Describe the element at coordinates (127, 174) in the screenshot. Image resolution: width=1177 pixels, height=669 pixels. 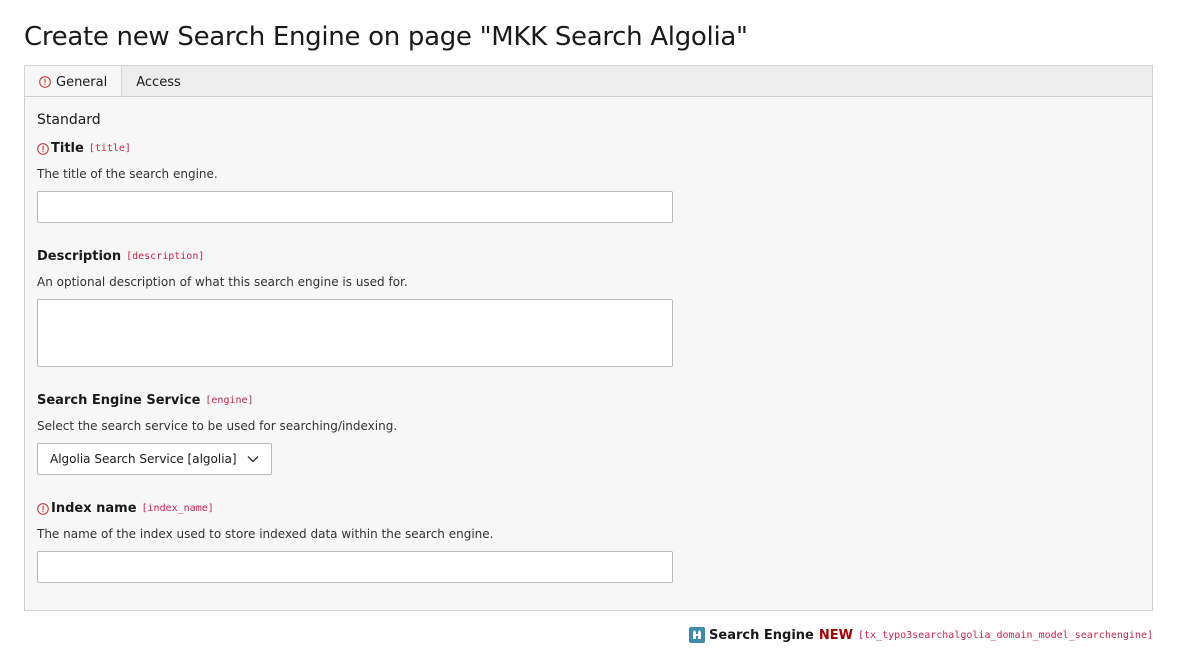
I see `title-description: The title of the search engine.` at that location.